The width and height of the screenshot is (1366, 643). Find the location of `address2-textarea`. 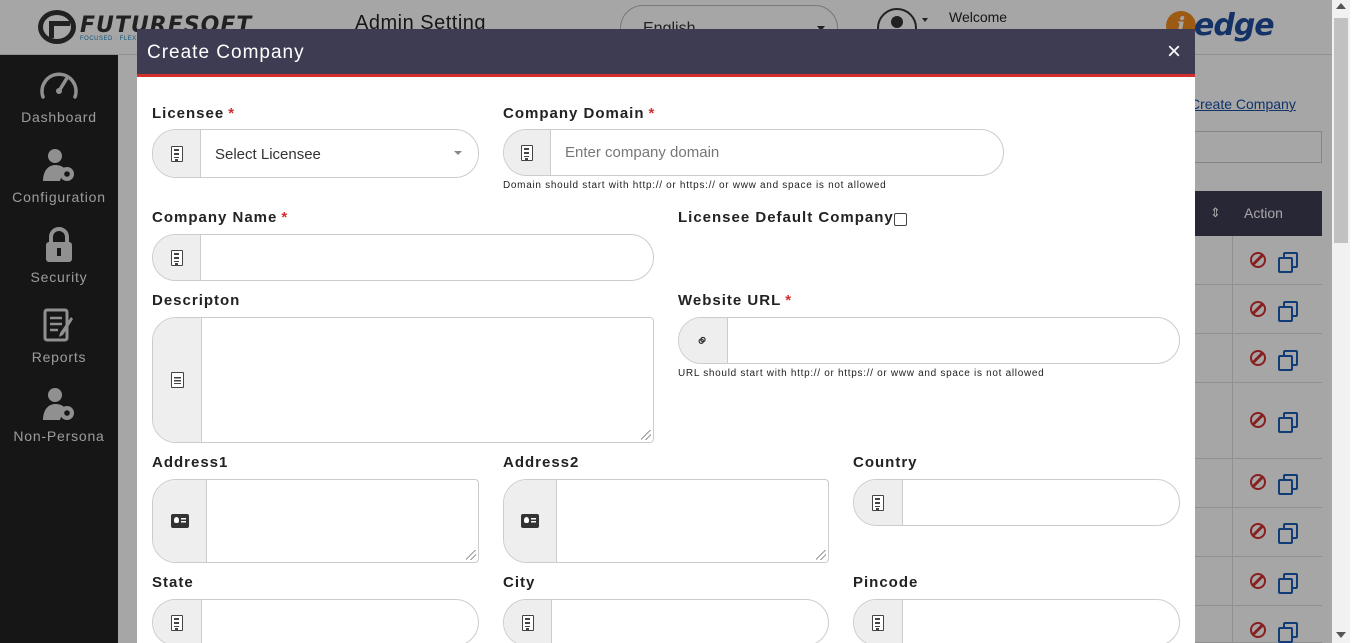

address2-textarea is located at coordinates (692, 521).